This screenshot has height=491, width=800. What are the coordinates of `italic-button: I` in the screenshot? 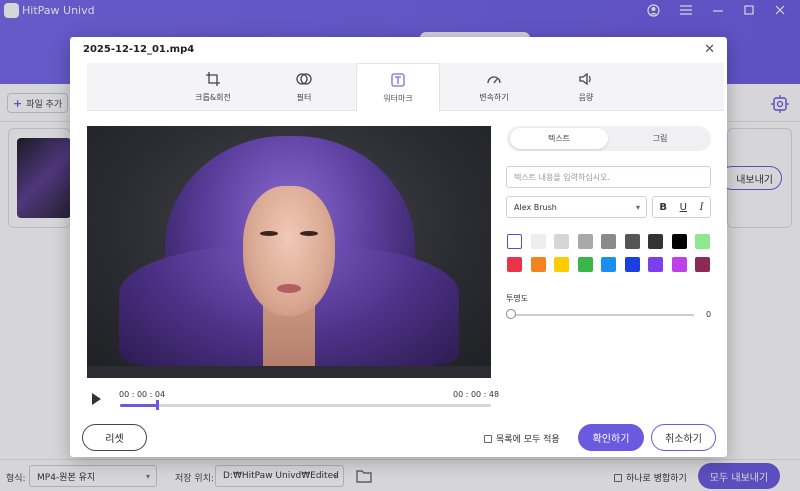 It's located at (702, 207).